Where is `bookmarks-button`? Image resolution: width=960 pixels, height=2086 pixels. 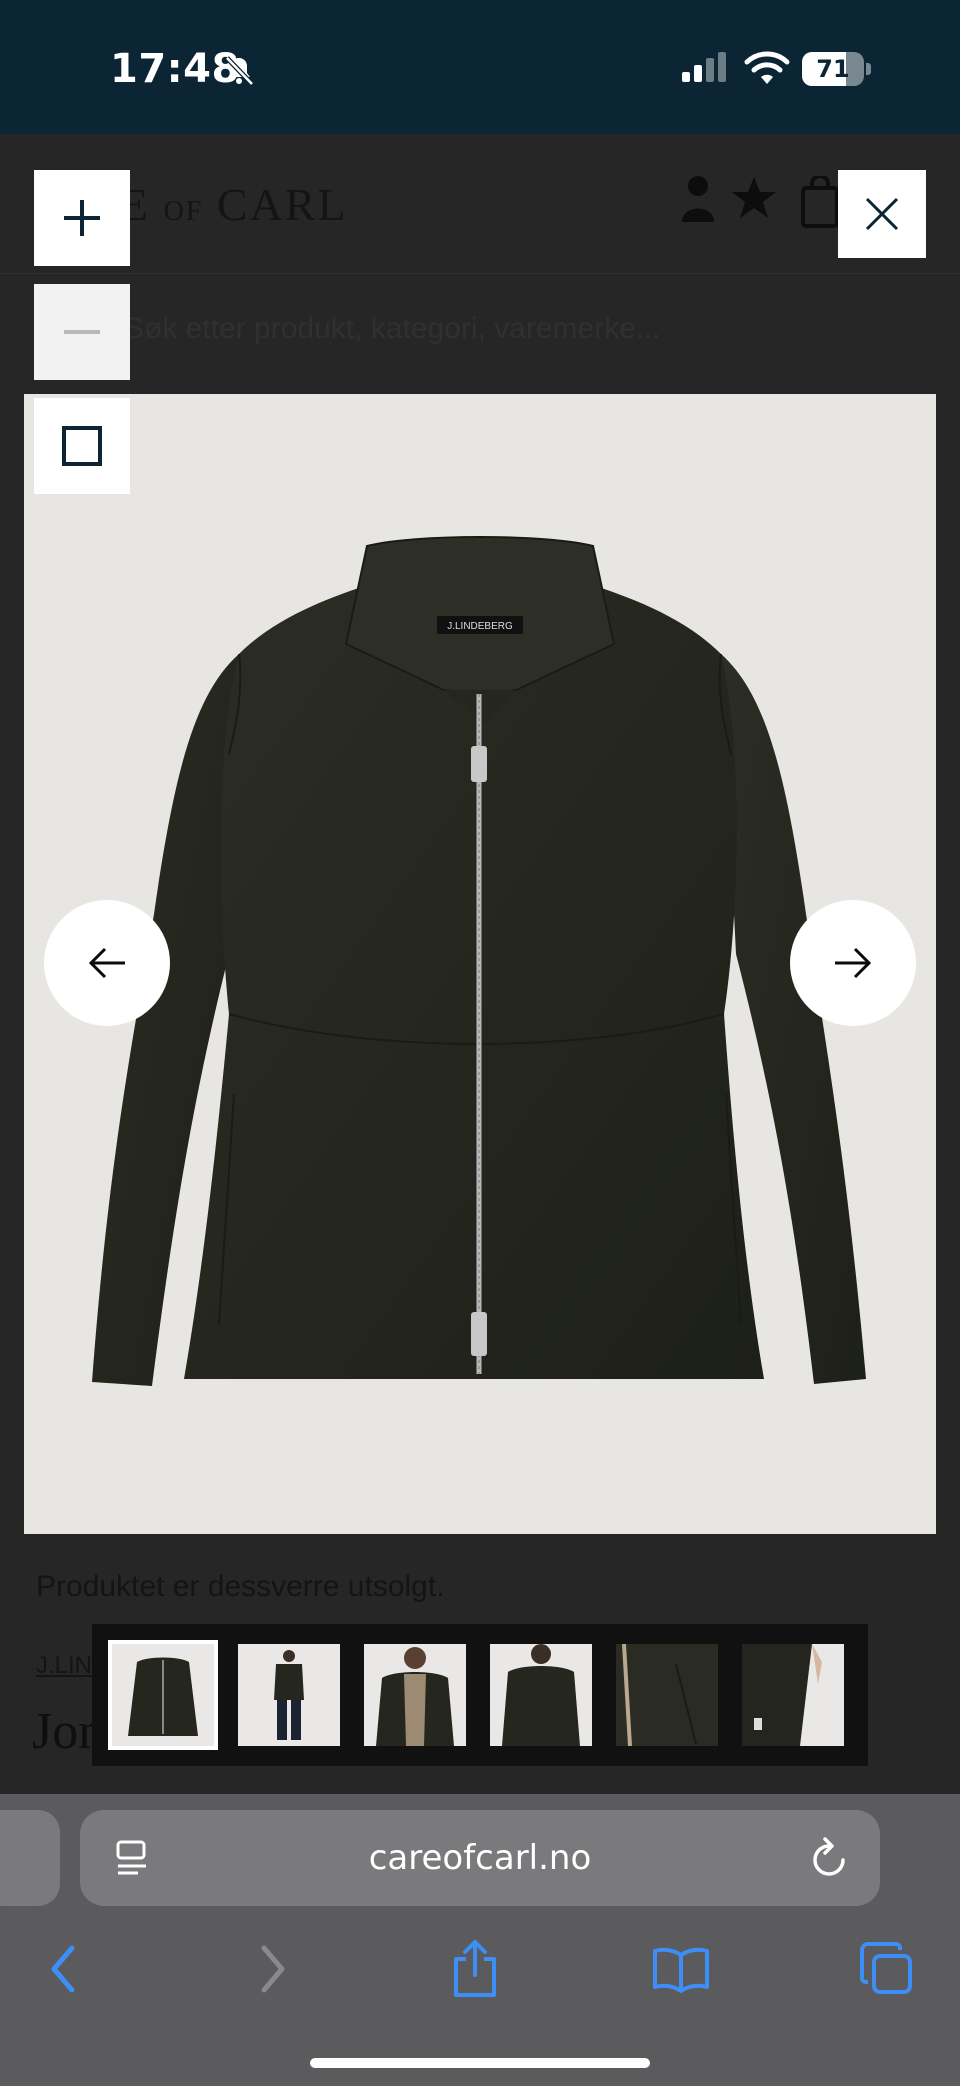
bookmarks-button is located at coordinates (681, 1969).